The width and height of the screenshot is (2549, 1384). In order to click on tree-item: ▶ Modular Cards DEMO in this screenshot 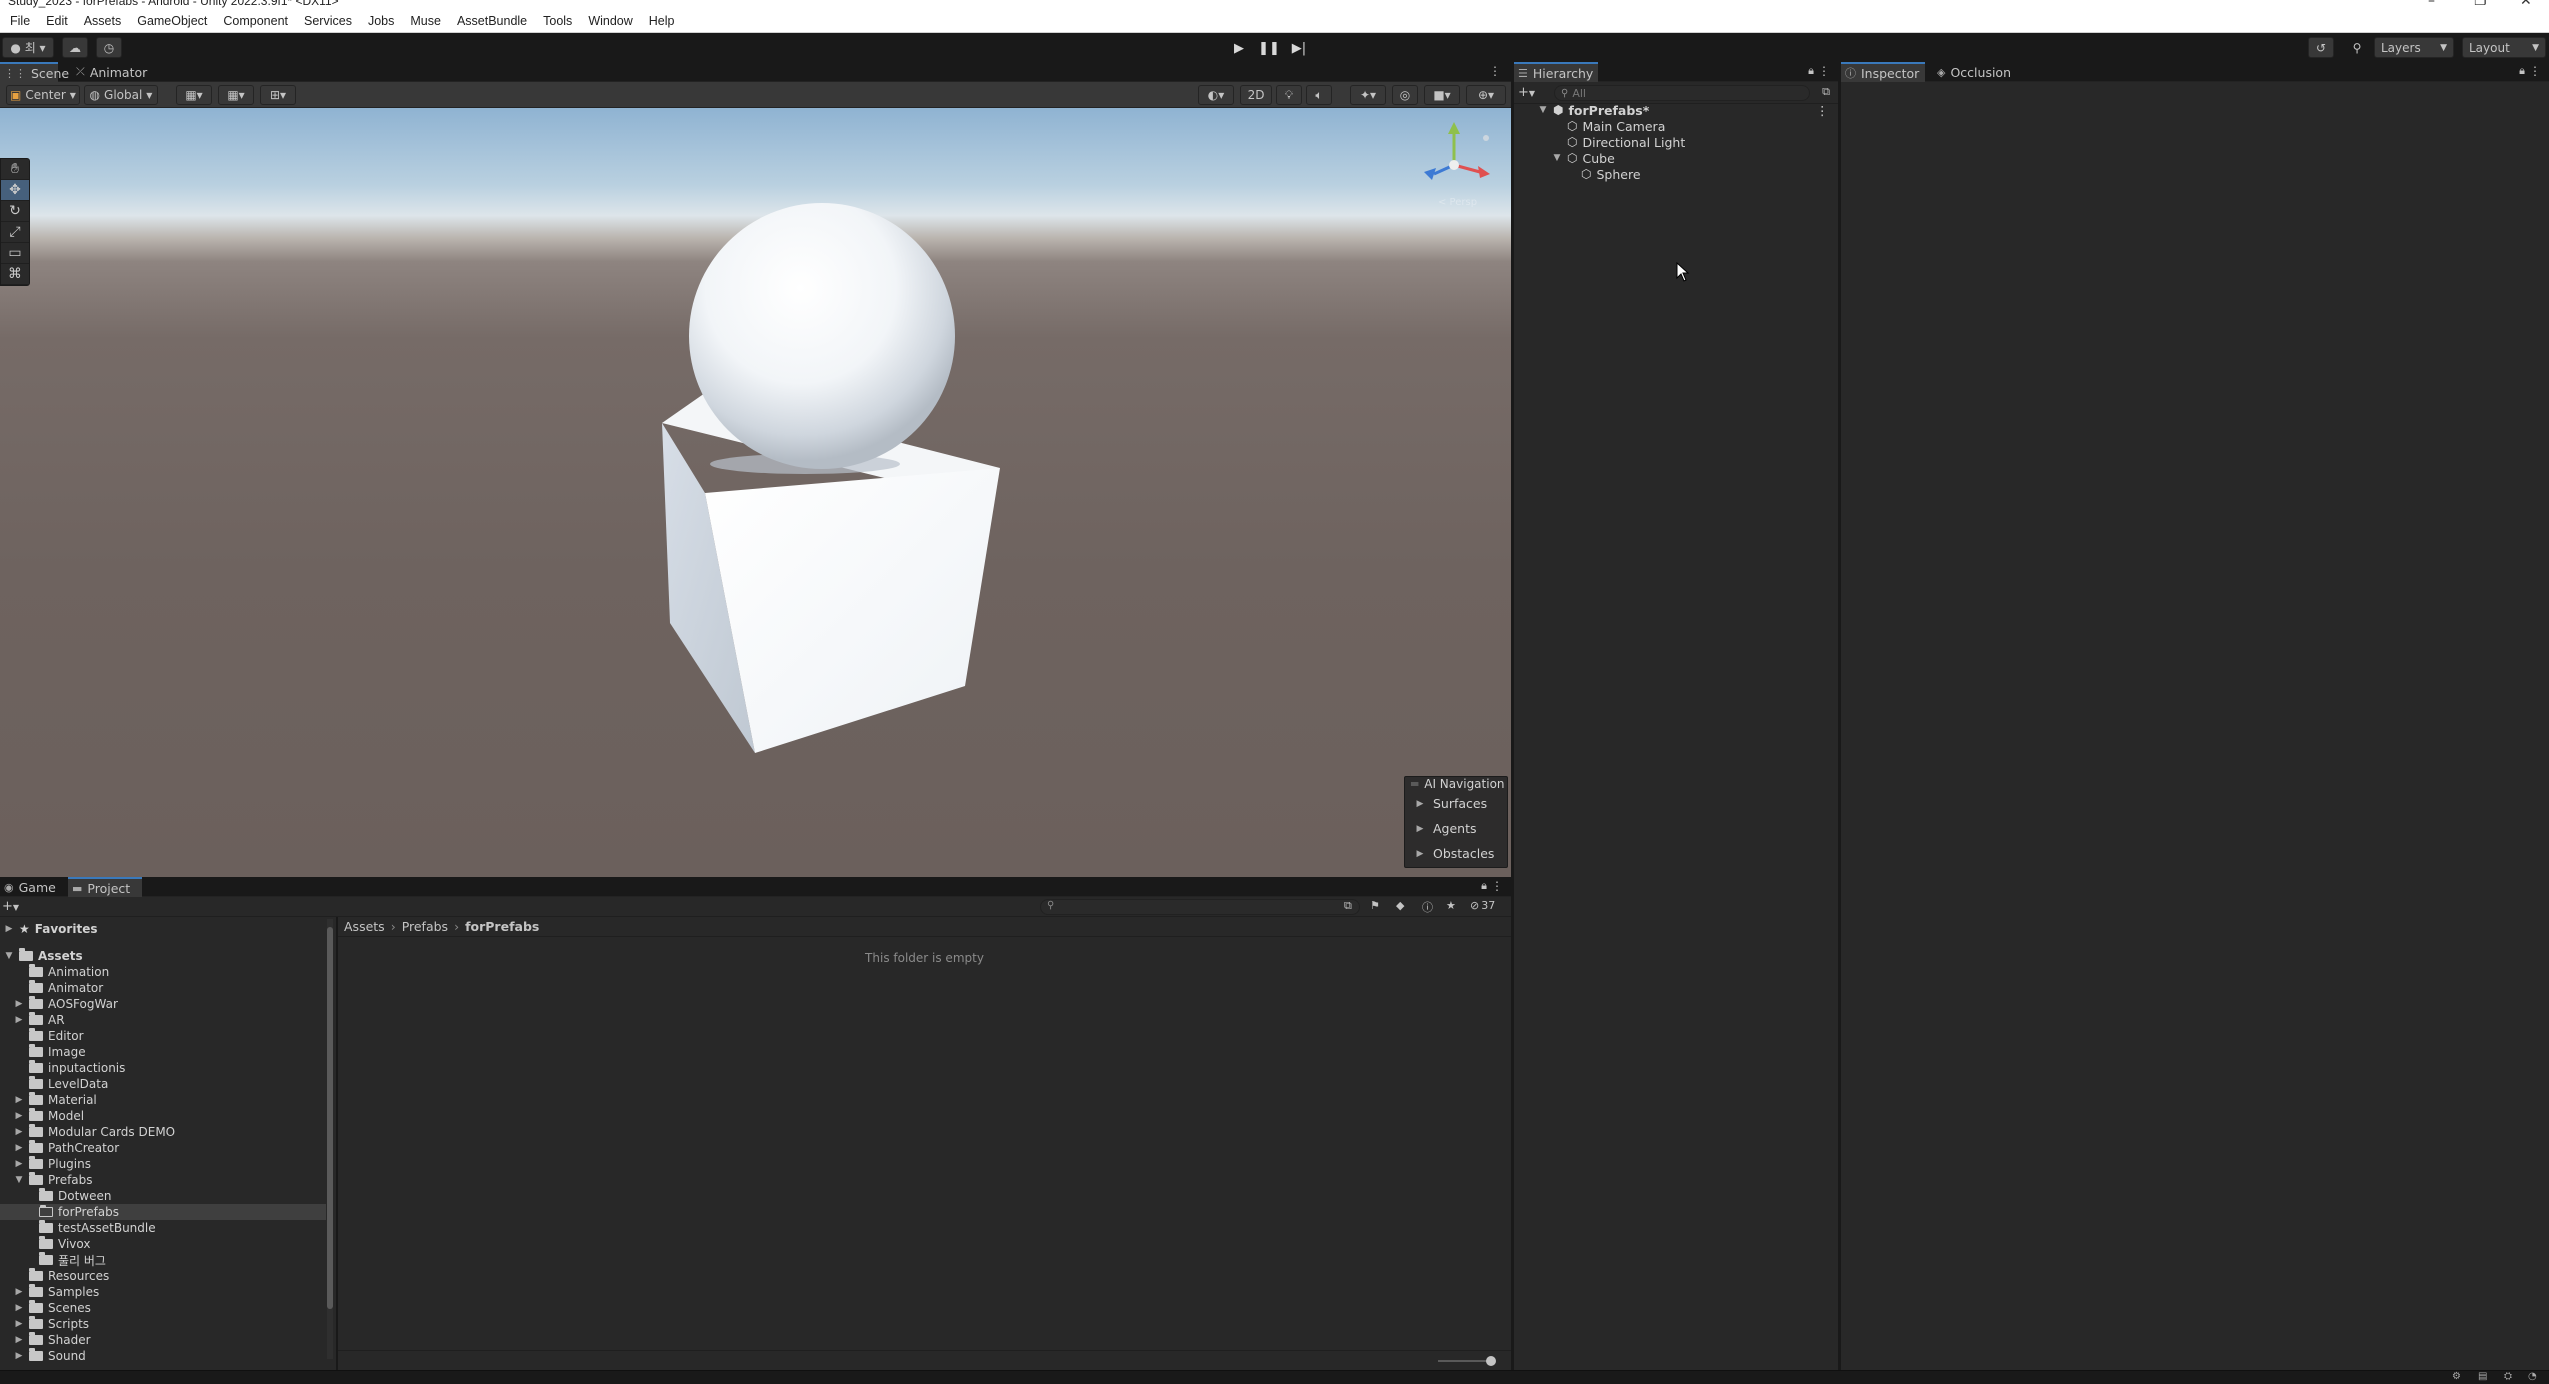, I will do `click(163, 1132)`.